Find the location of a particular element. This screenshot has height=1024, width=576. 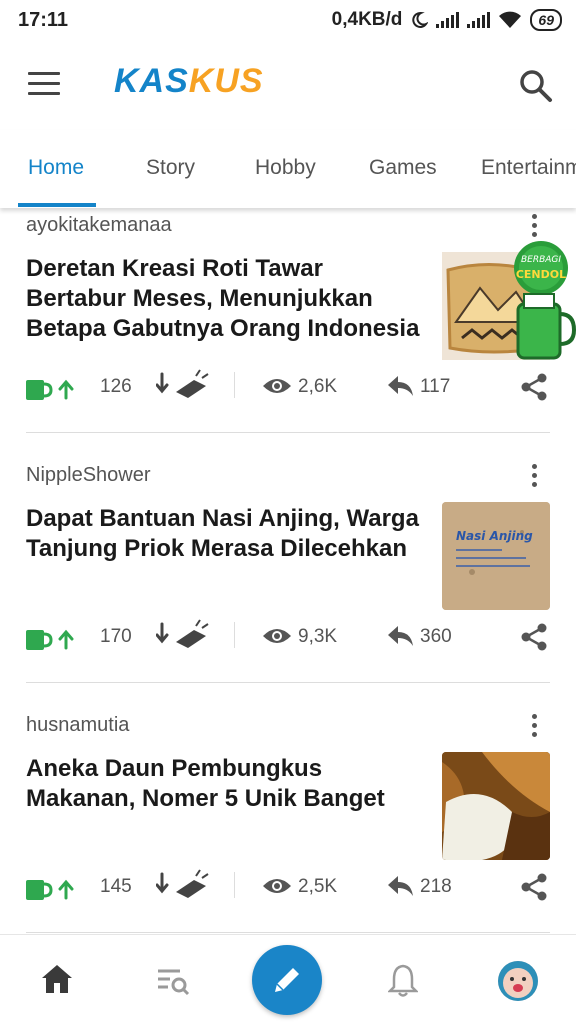

status-right: 0,4KB/d 69 is located at coordinates (447, 20).